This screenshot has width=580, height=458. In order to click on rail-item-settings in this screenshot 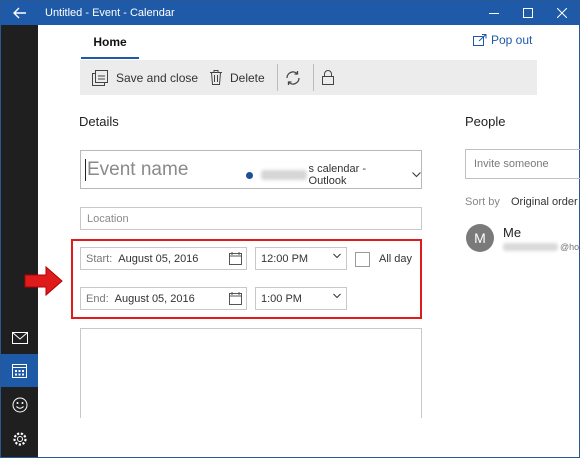, I will do `click(19, 438)`.